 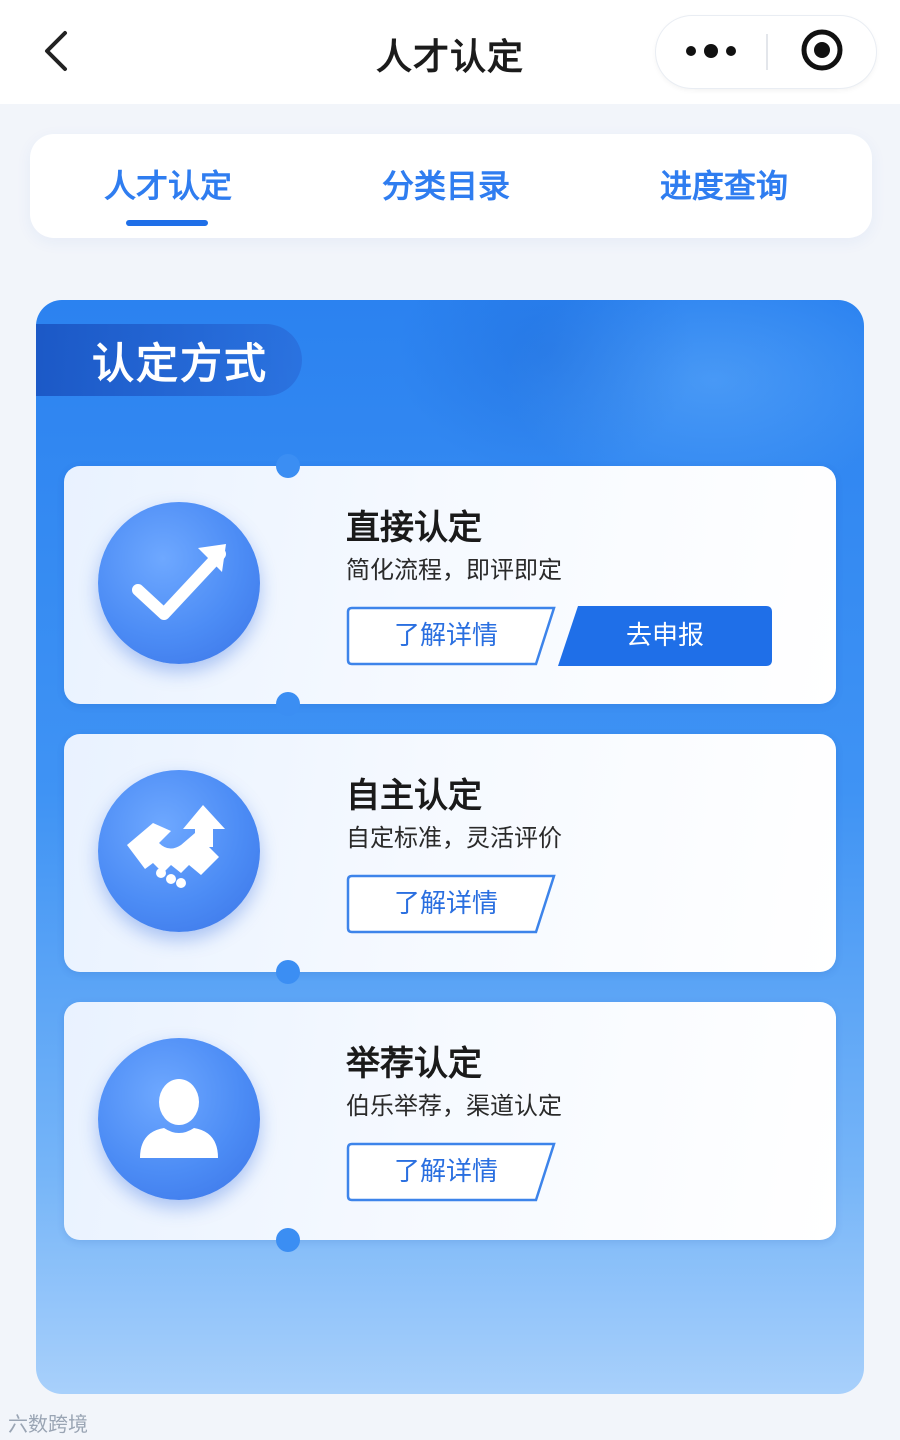 What do you see at coordinates (414, 528) in the screenshot?
I see `card-title: 直接认定` at bounding box center [414, 528].